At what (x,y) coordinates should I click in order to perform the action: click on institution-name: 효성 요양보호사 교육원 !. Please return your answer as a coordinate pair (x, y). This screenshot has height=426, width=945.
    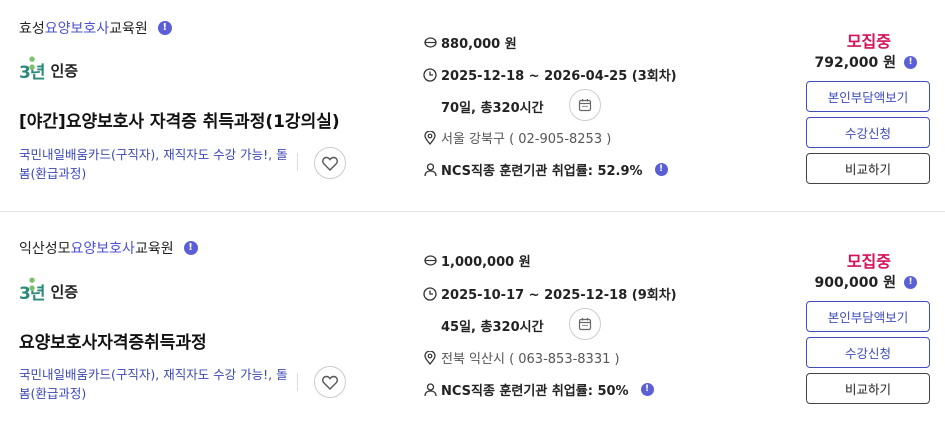
    Looking at the image, I should click on (95, 28).